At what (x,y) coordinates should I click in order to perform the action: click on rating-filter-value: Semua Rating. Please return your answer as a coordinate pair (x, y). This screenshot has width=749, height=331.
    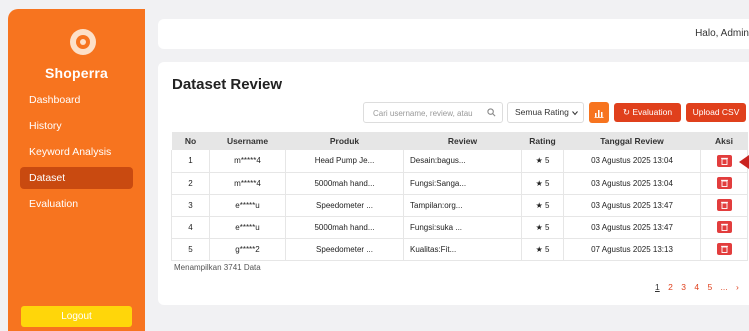
    Looking at the image, I should click on (542, 112).